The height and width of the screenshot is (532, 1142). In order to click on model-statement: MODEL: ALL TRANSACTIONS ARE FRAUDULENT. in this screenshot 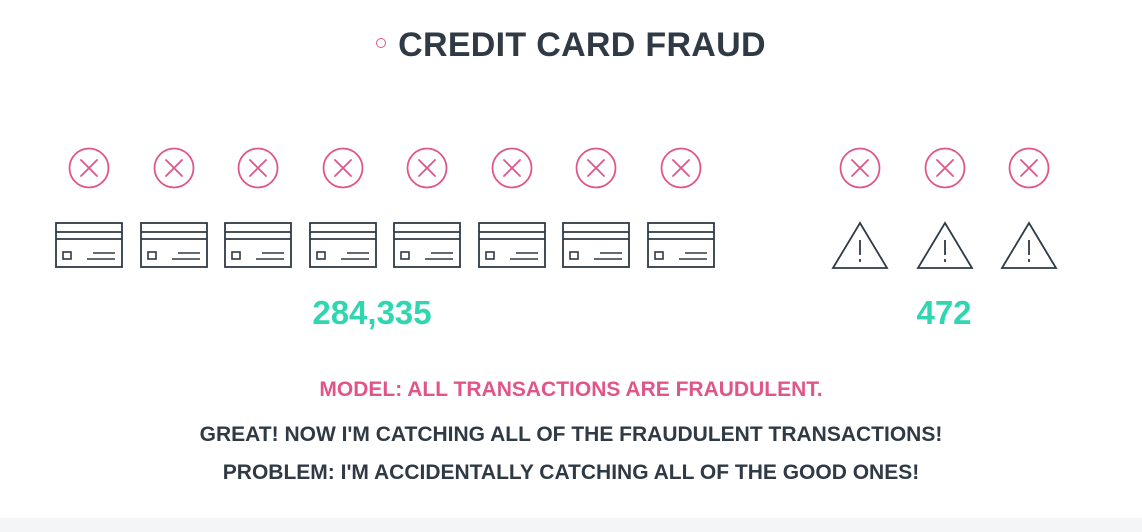, I will do `click(571, 389)`.